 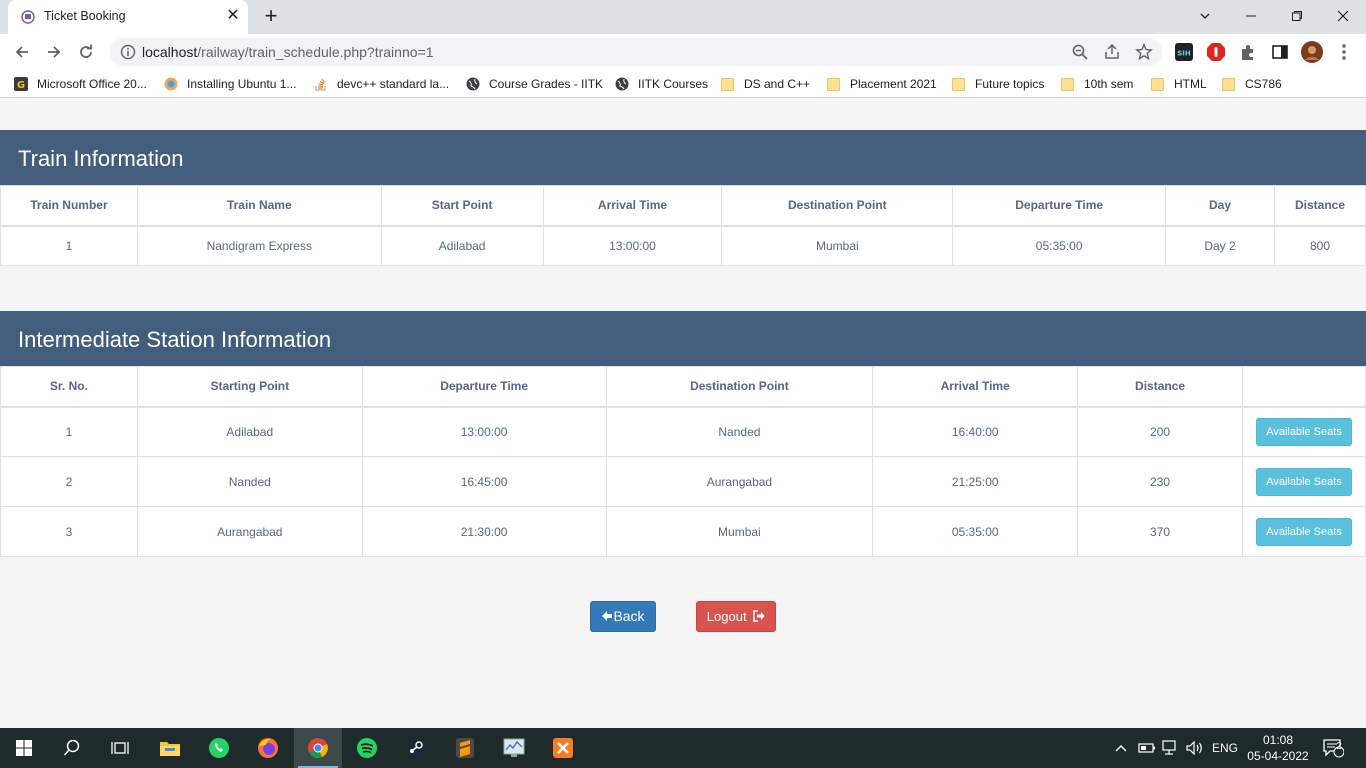 I want to click on whatsapp-icon, so click(x=219, y=748).